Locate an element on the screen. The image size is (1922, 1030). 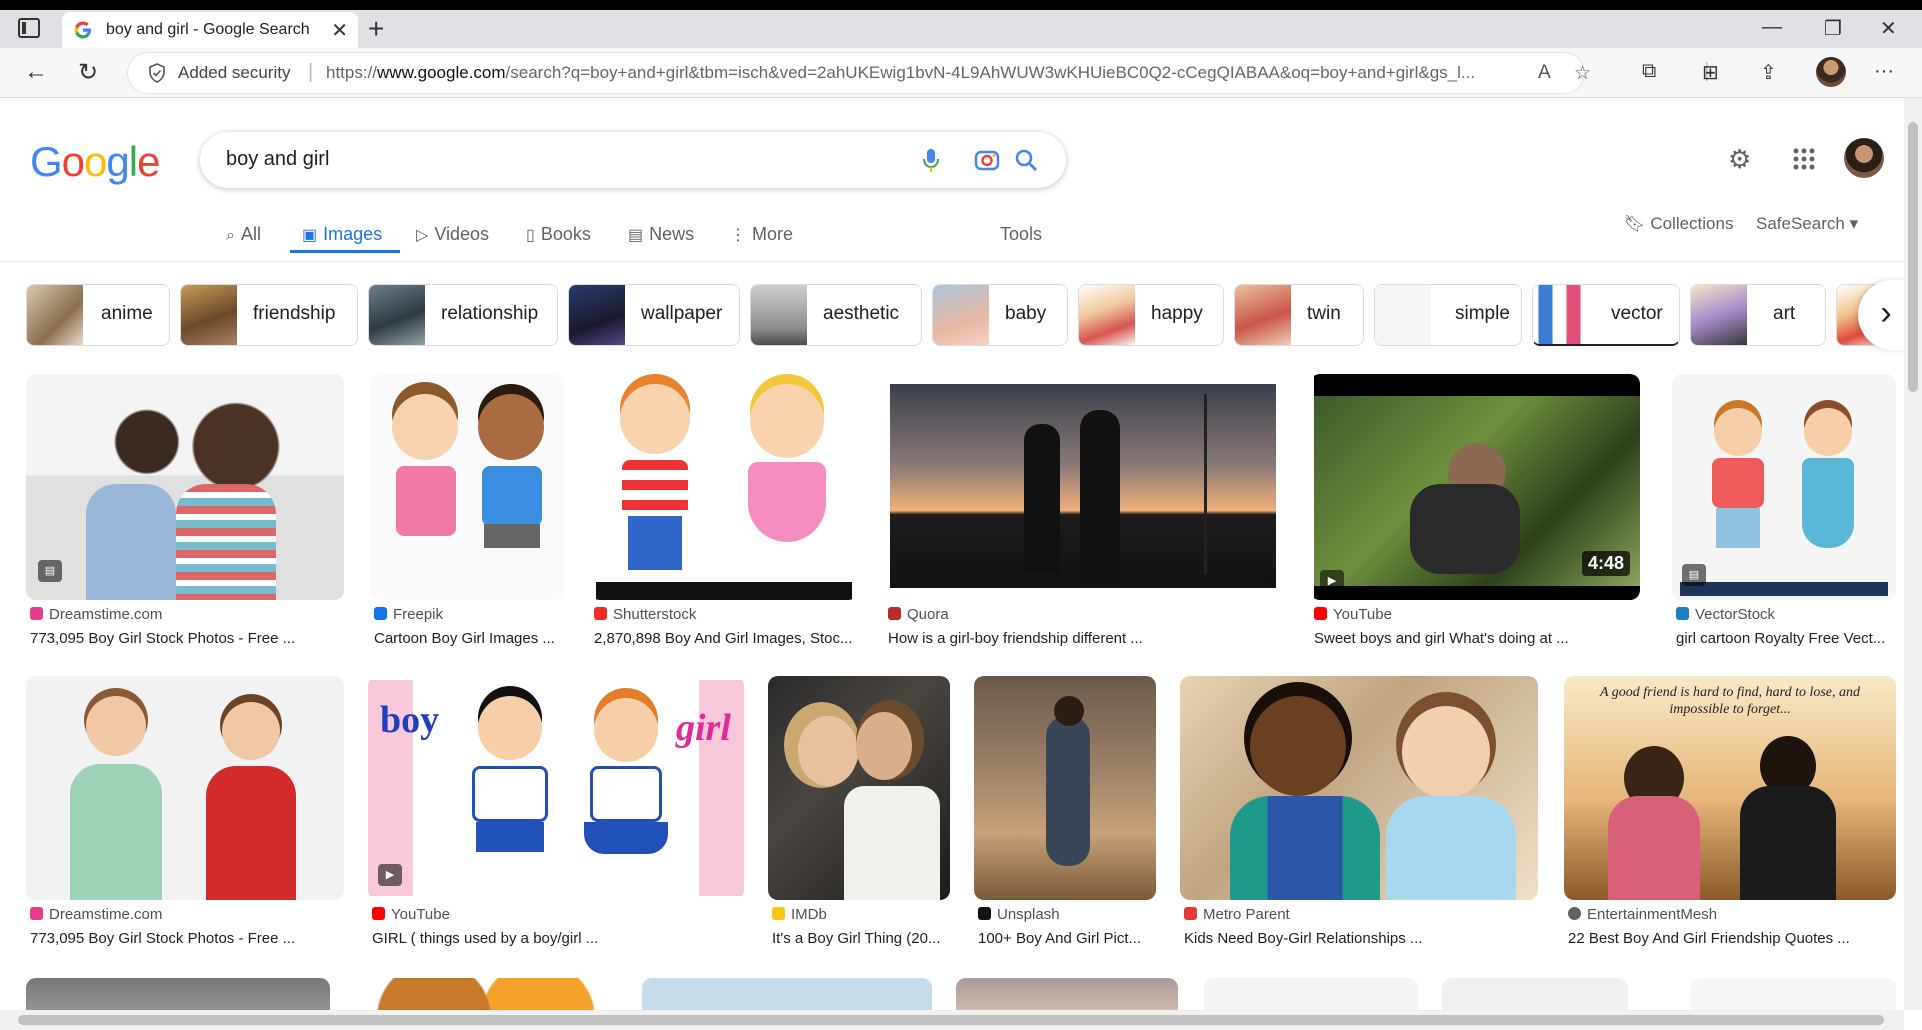
chip-wallpaper: wallpaper is located at coordinates (654, 315).